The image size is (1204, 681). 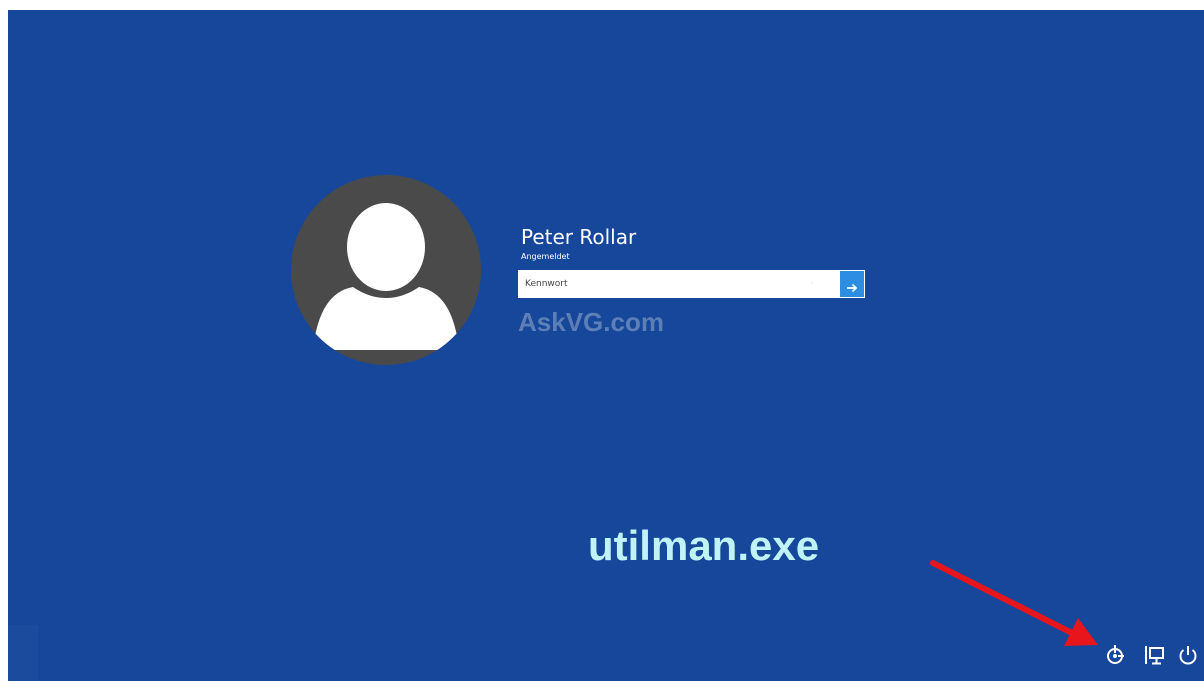 What do you see at coordinates (1154, 655) in the screenshot?
I see `network-icon` at bounding box center [1154, 655].